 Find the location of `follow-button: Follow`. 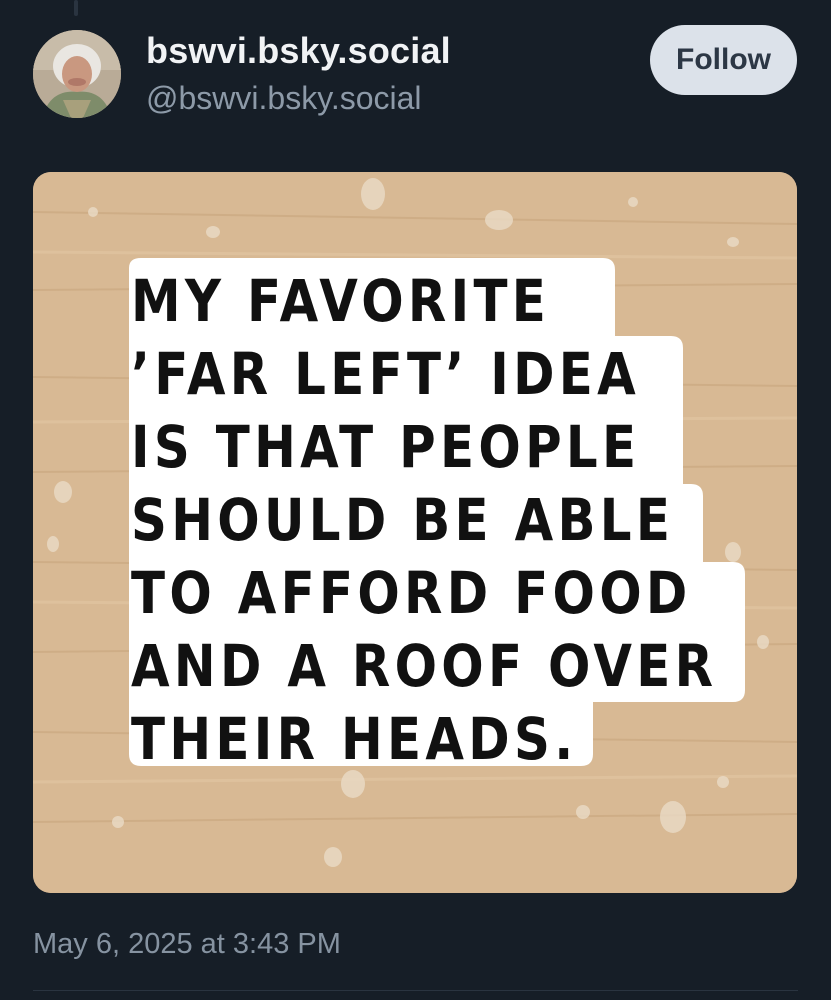

follow-button: Follow is located at coordinates (723, 60).